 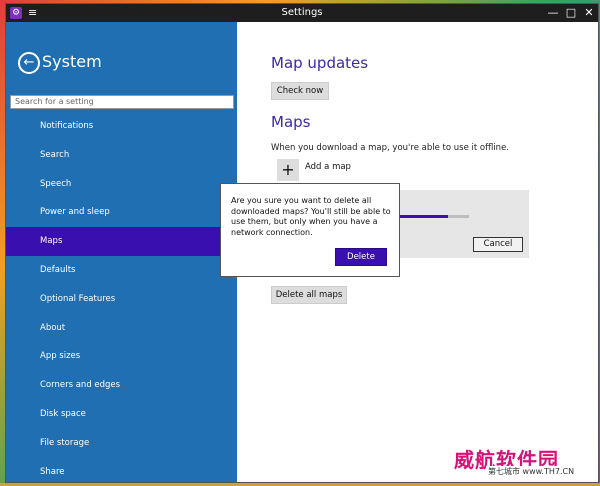 What do you see at coordinates (423, 216) in the screenshot?
I see `download-progress-fill` at bounding box center [423, 216].